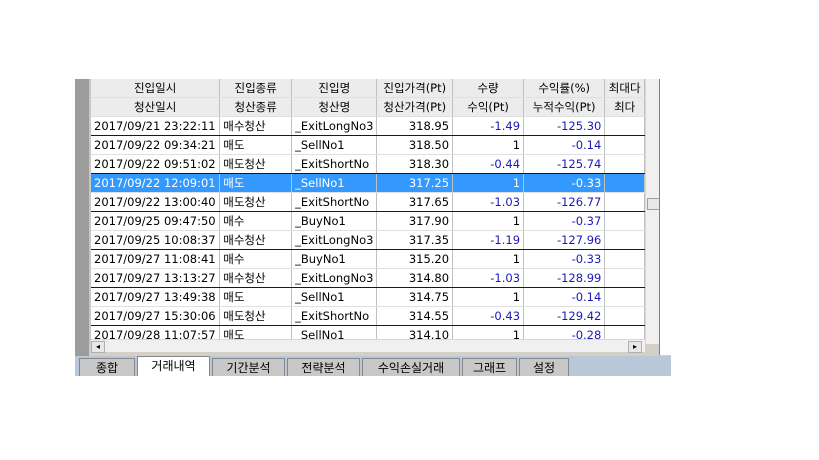 The width and height of the screenshot is (819, 460). Describe the element at coordinates (652, 211) in the screenshot. I see `vertical-scrollbar` at that location.